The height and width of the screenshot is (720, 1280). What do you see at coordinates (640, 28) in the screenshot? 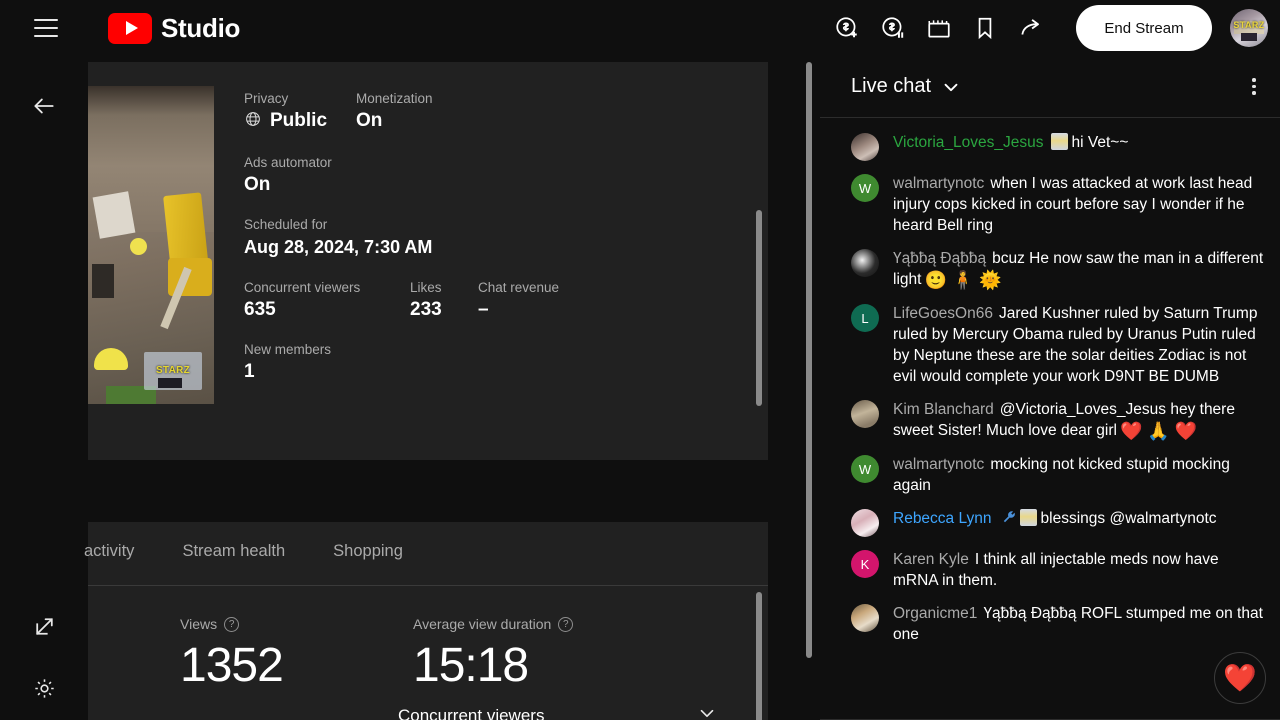
I see `top-bar: Studio End Stream STARZ` at bounding box center [640, 28].